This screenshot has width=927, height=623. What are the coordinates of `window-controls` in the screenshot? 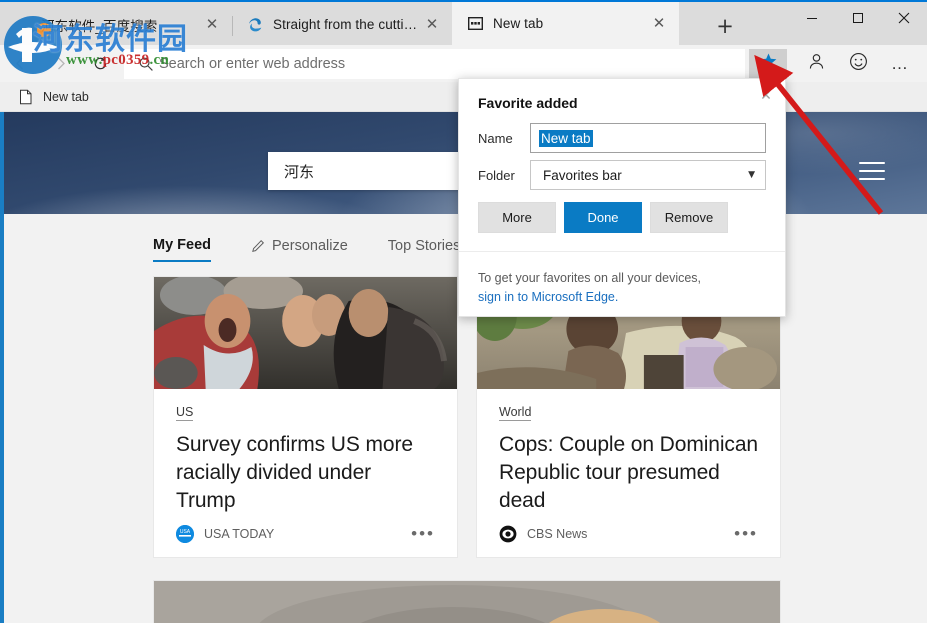 It's located at (858, 18).